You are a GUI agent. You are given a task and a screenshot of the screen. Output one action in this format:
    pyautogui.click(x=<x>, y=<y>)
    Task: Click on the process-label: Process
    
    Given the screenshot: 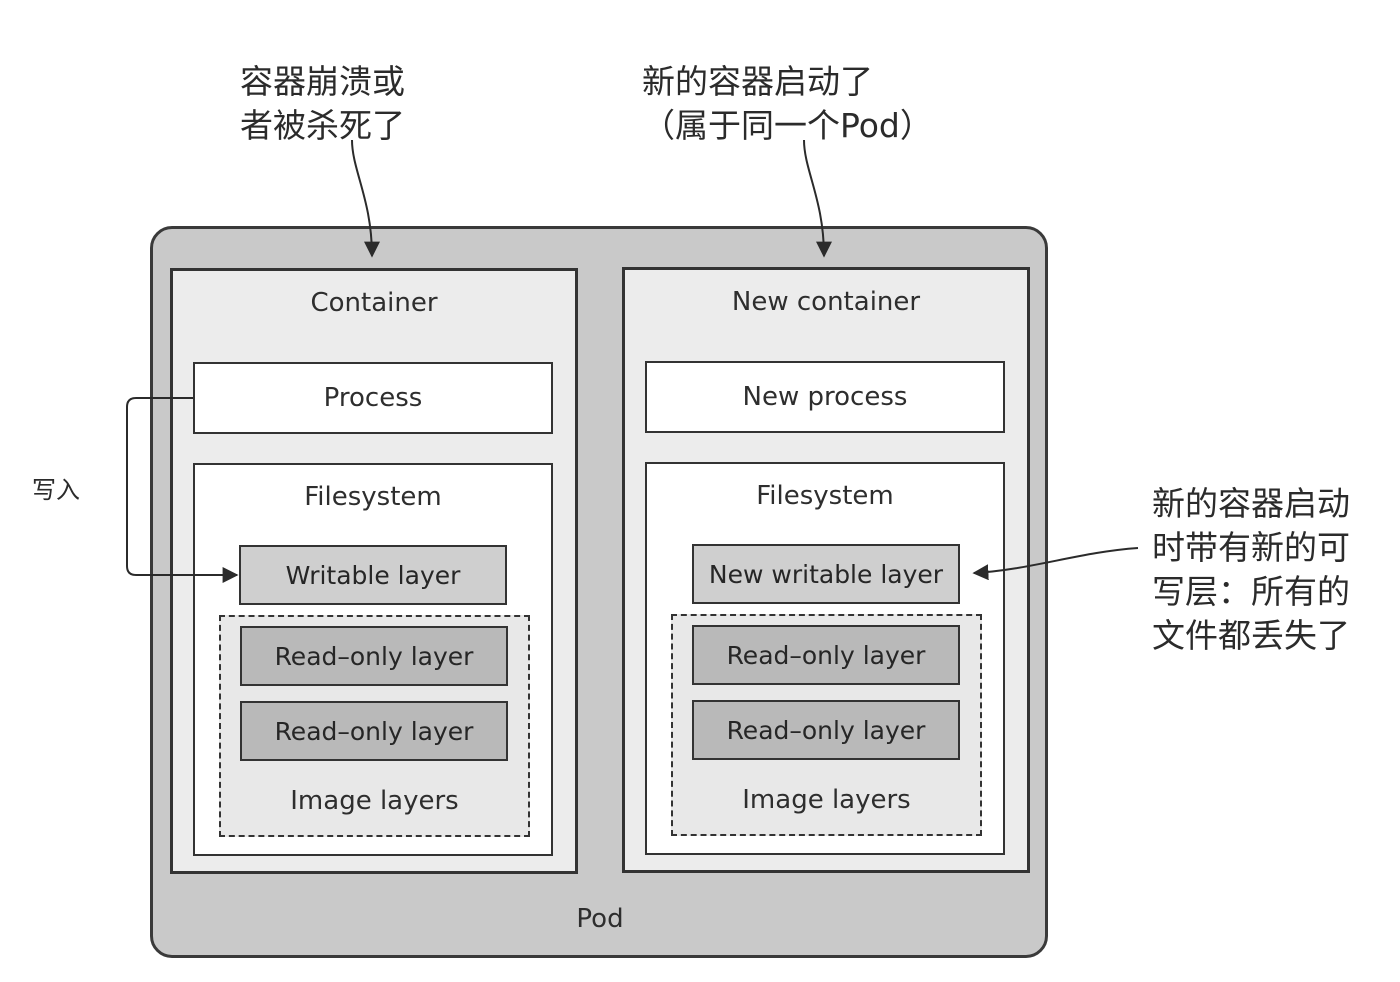 What is the action you would take?
    pyautogui.click(x=373, y=398)
    